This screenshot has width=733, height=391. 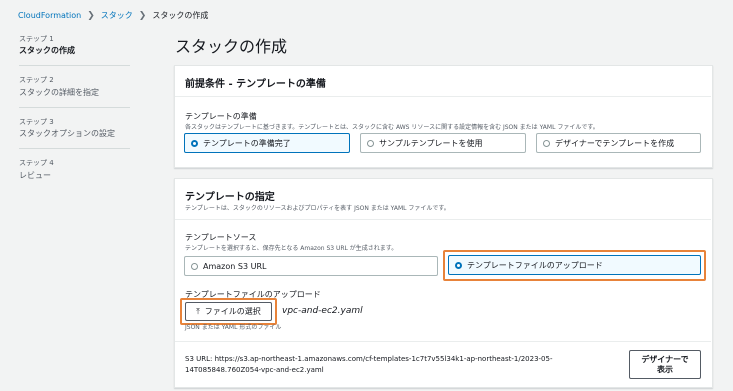 I want to click on choose-file-label: ファイルの選択, so click(x=232, y=311).